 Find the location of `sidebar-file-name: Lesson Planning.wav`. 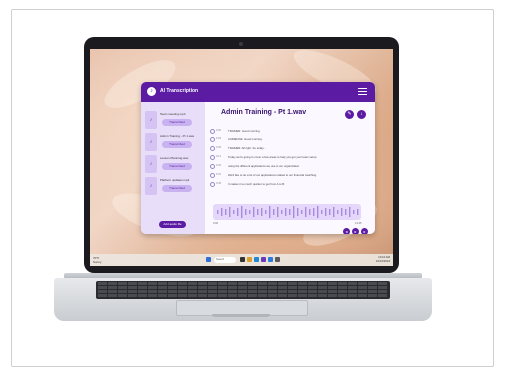

sidebar-file-name: Lesson Planning.wav is located at coordinates (174, 158).